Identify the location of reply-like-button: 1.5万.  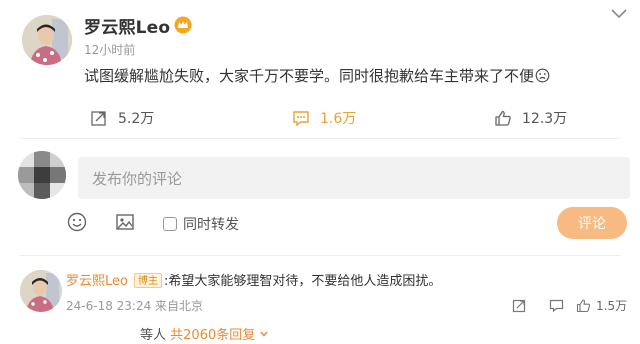
(601, 305).